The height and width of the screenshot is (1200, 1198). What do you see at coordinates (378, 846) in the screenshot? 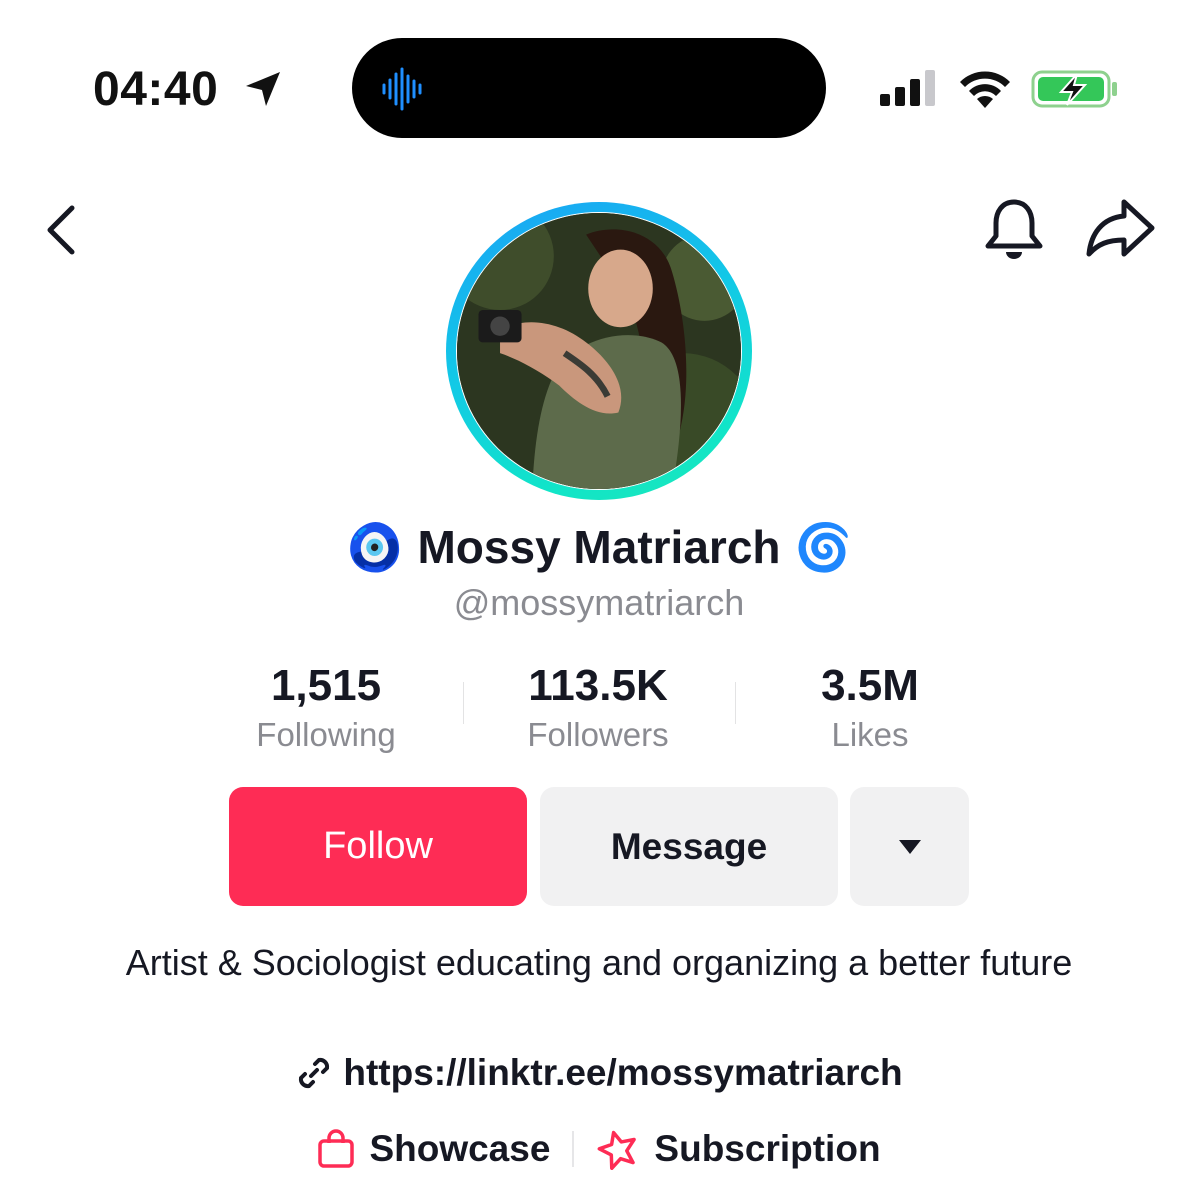
I see `follow-button: Follow` at bounding box center [378, 846].